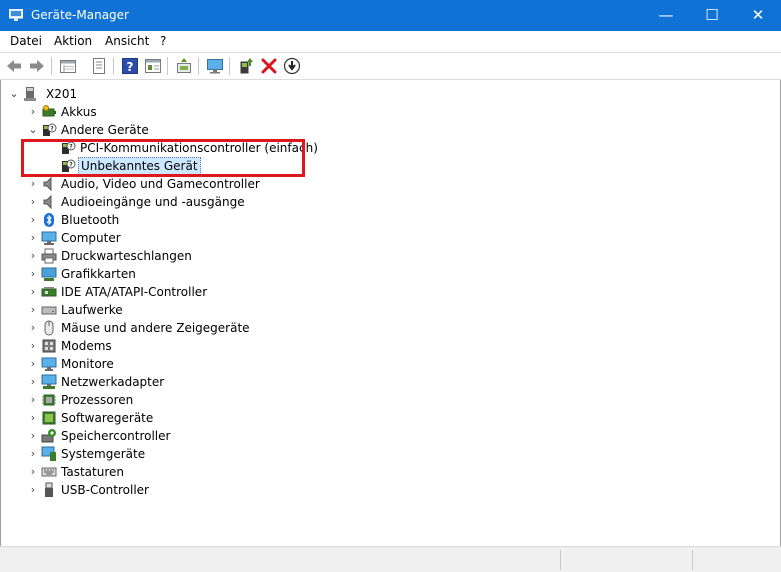 The image size is (781, 572). Describe the element at coordinates (326, 400) in the screenshot. I see `tree-category-item: › Prozessoren` at that location.